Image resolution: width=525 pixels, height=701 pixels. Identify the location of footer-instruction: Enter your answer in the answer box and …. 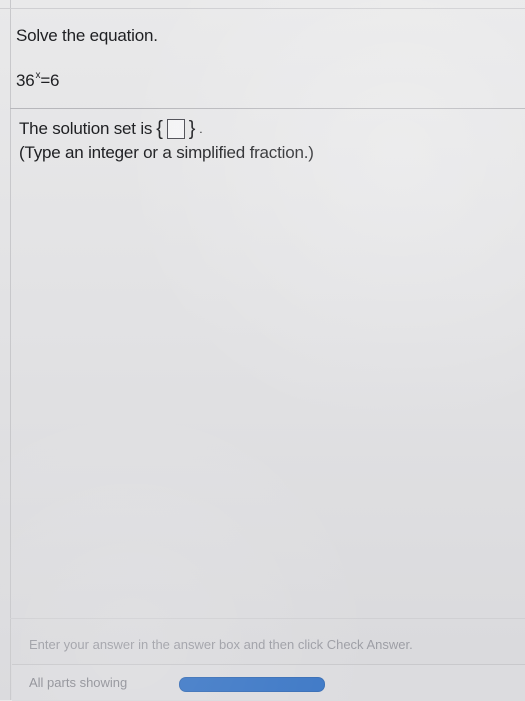
(221, 644).